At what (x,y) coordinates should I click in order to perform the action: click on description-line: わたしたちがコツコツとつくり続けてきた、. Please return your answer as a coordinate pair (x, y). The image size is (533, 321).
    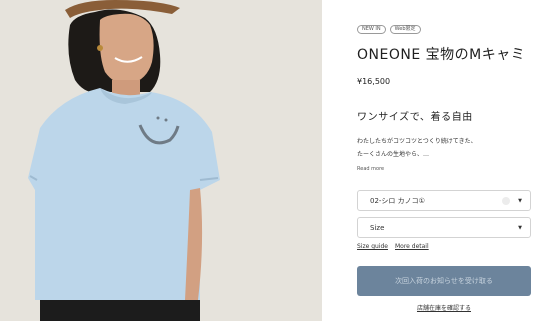
    Looking at the image, I should click on (417, 141).